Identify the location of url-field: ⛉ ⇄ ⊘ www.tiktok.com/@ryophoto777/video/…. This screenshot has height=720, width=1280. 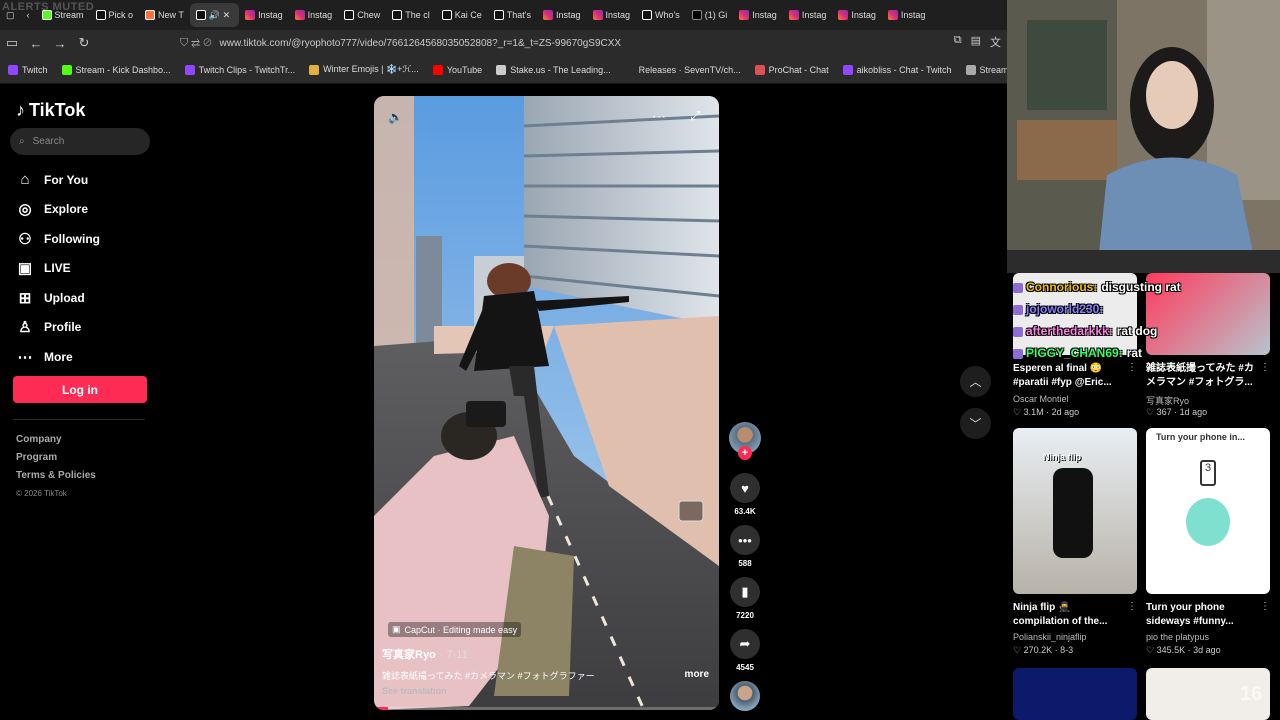
(400, 43).